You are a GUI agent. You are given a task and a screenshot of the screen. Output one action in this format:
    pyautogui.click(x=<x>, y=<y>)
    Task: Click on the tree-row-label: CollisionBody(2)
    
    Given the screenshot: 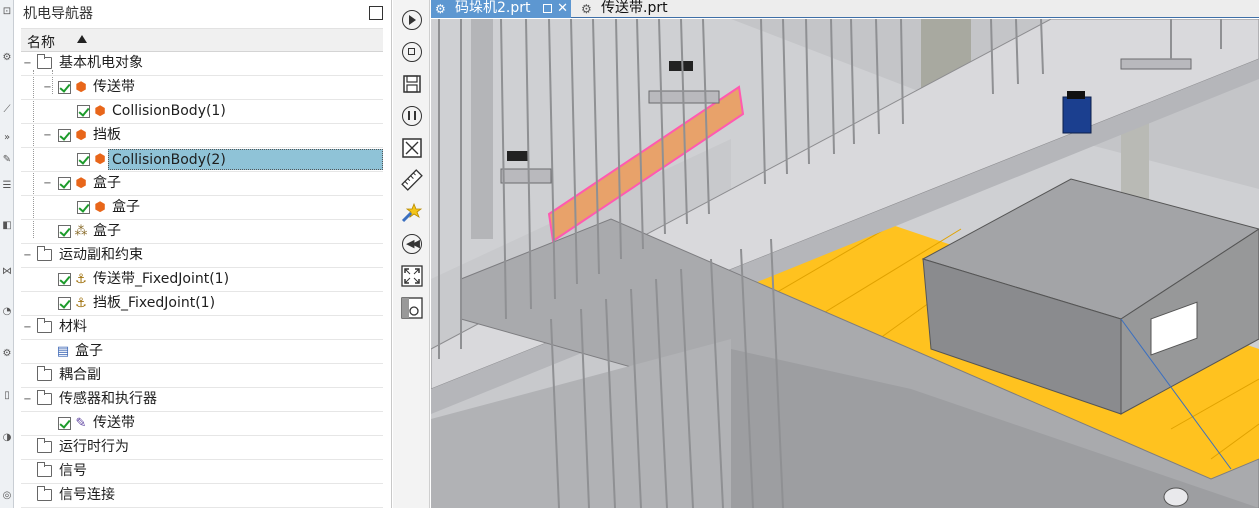 What is the action you would take?
    pyautogui.click(x=245, y=159)
    